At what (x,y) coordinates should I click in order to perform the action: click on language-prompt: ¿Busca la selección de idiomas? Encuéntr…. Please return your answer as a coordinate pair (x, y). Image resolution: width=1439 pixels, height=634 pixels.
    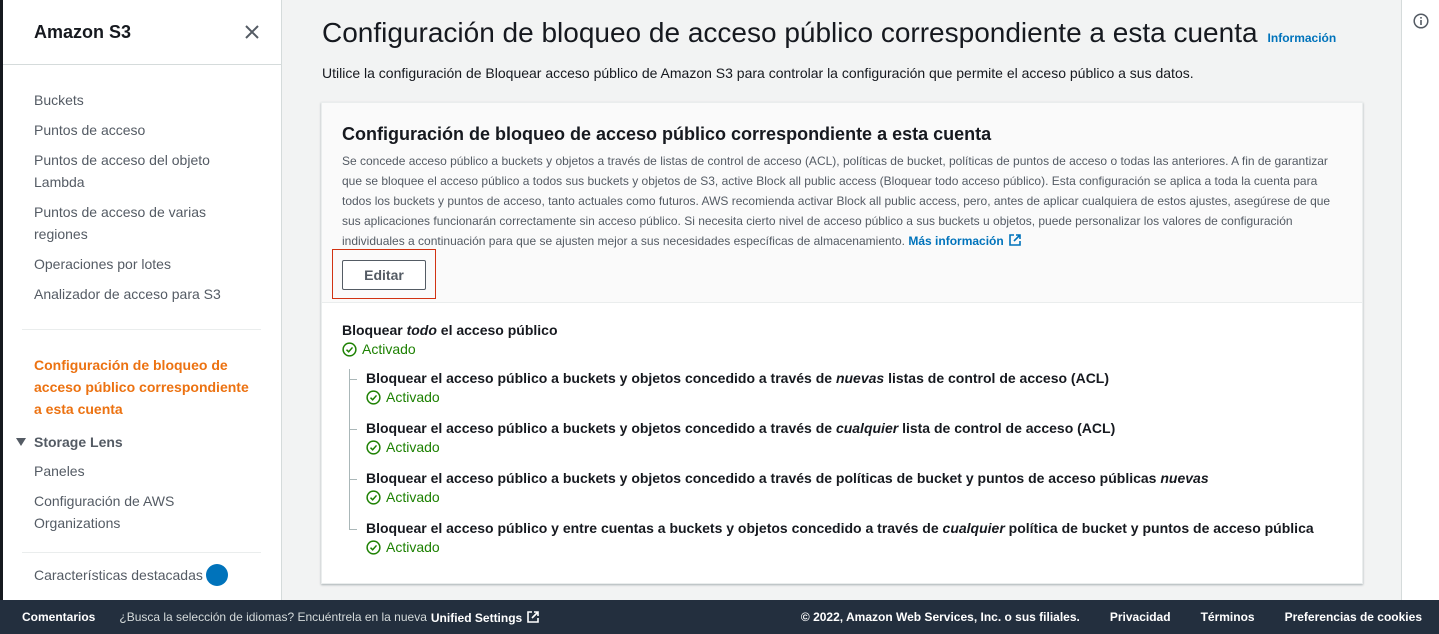
    Looking at the image, I should click on (273, 617).